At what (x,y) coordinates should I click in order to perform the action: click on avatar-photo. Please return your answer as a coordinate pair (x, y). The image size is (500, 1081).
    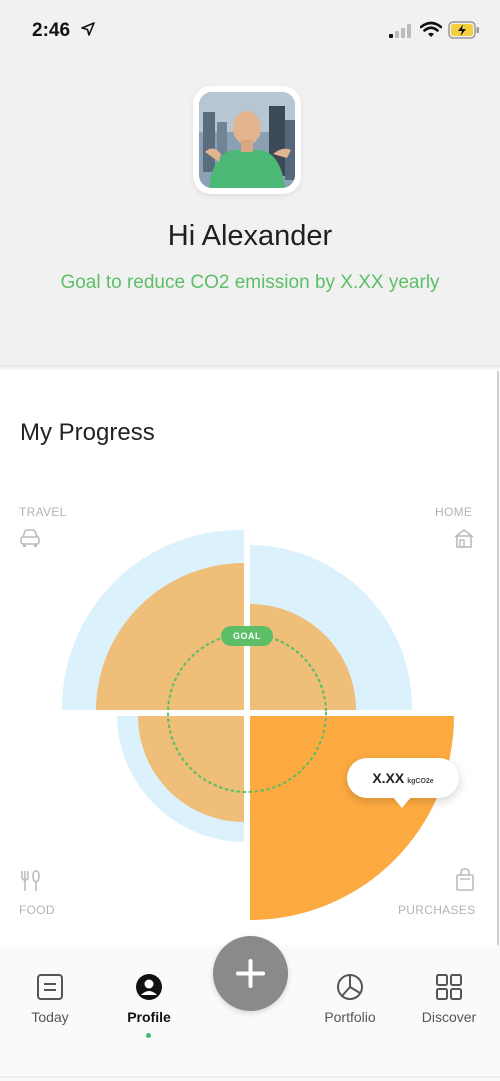
    Looking at the image, I should click on (247, 140).